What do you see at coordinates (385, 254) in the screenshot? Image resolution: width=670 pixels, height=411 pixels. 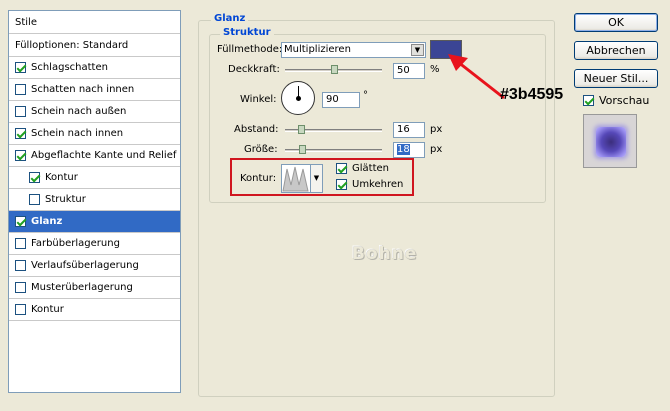 I see `watermark-text: Bohne` at bounding box center [385, 254].